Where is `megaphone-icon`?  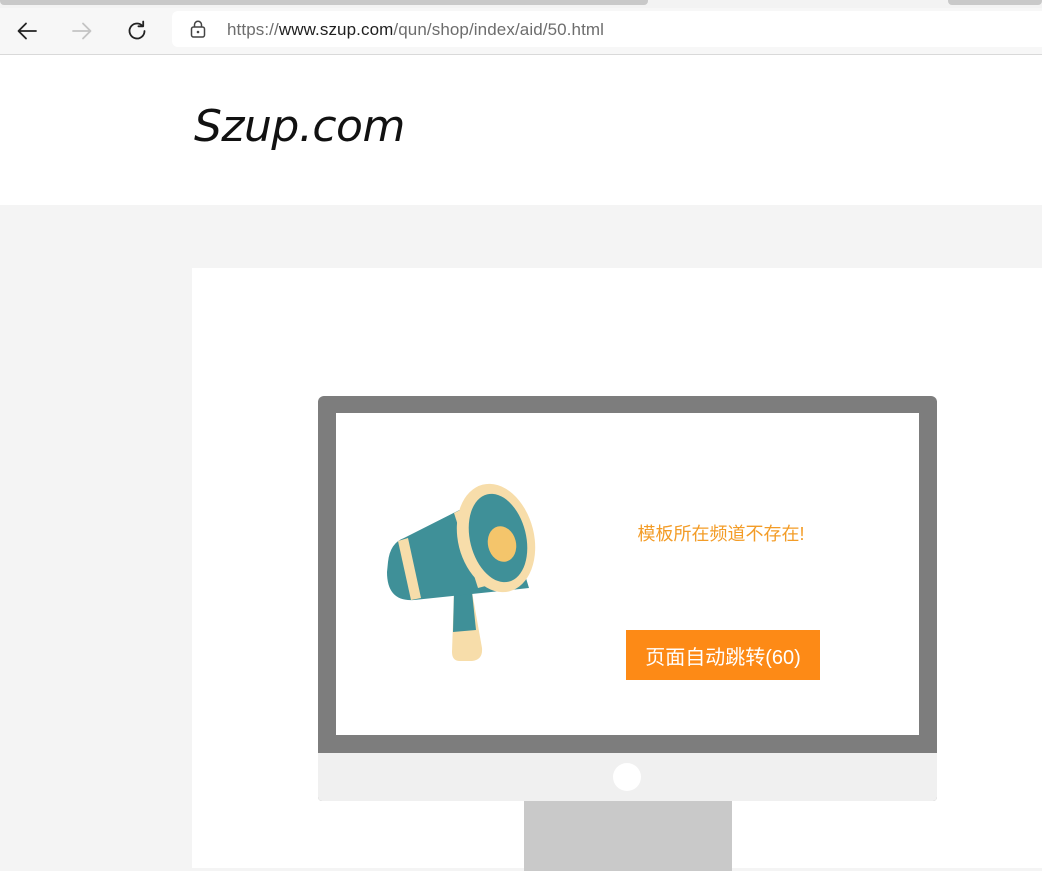 megaphone-icon is located at coordinates (461, 572).